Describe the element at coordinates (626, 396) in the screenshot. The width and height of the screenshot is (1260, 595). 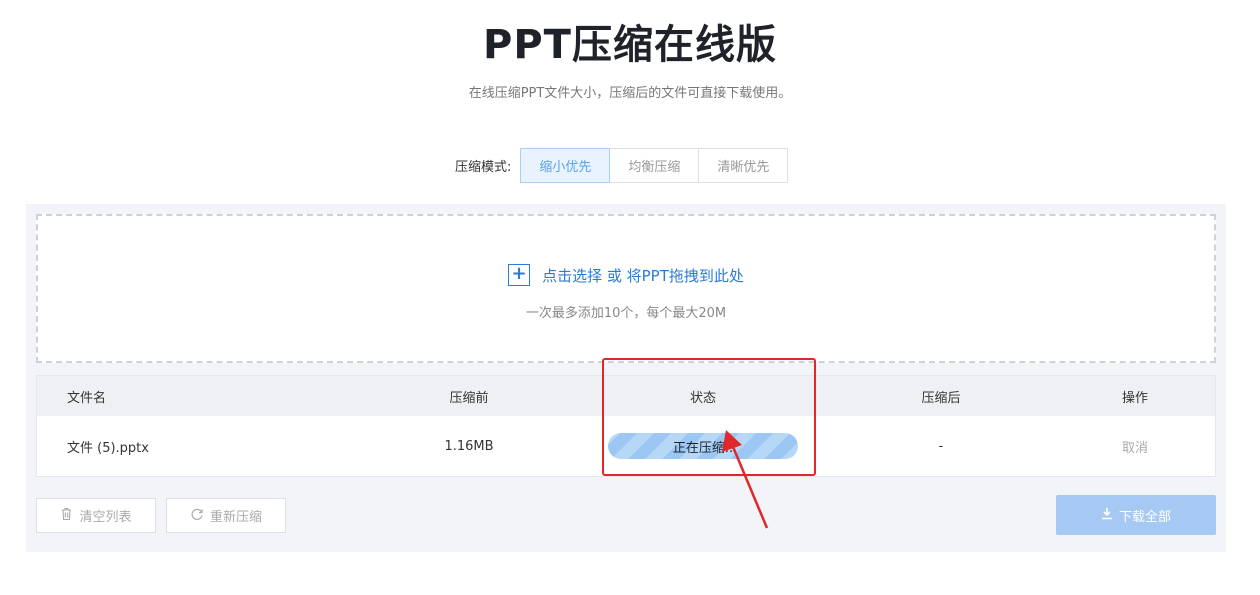
I see `table-header: 文件名 压缩前 状态 压缩后 操作` at that location.